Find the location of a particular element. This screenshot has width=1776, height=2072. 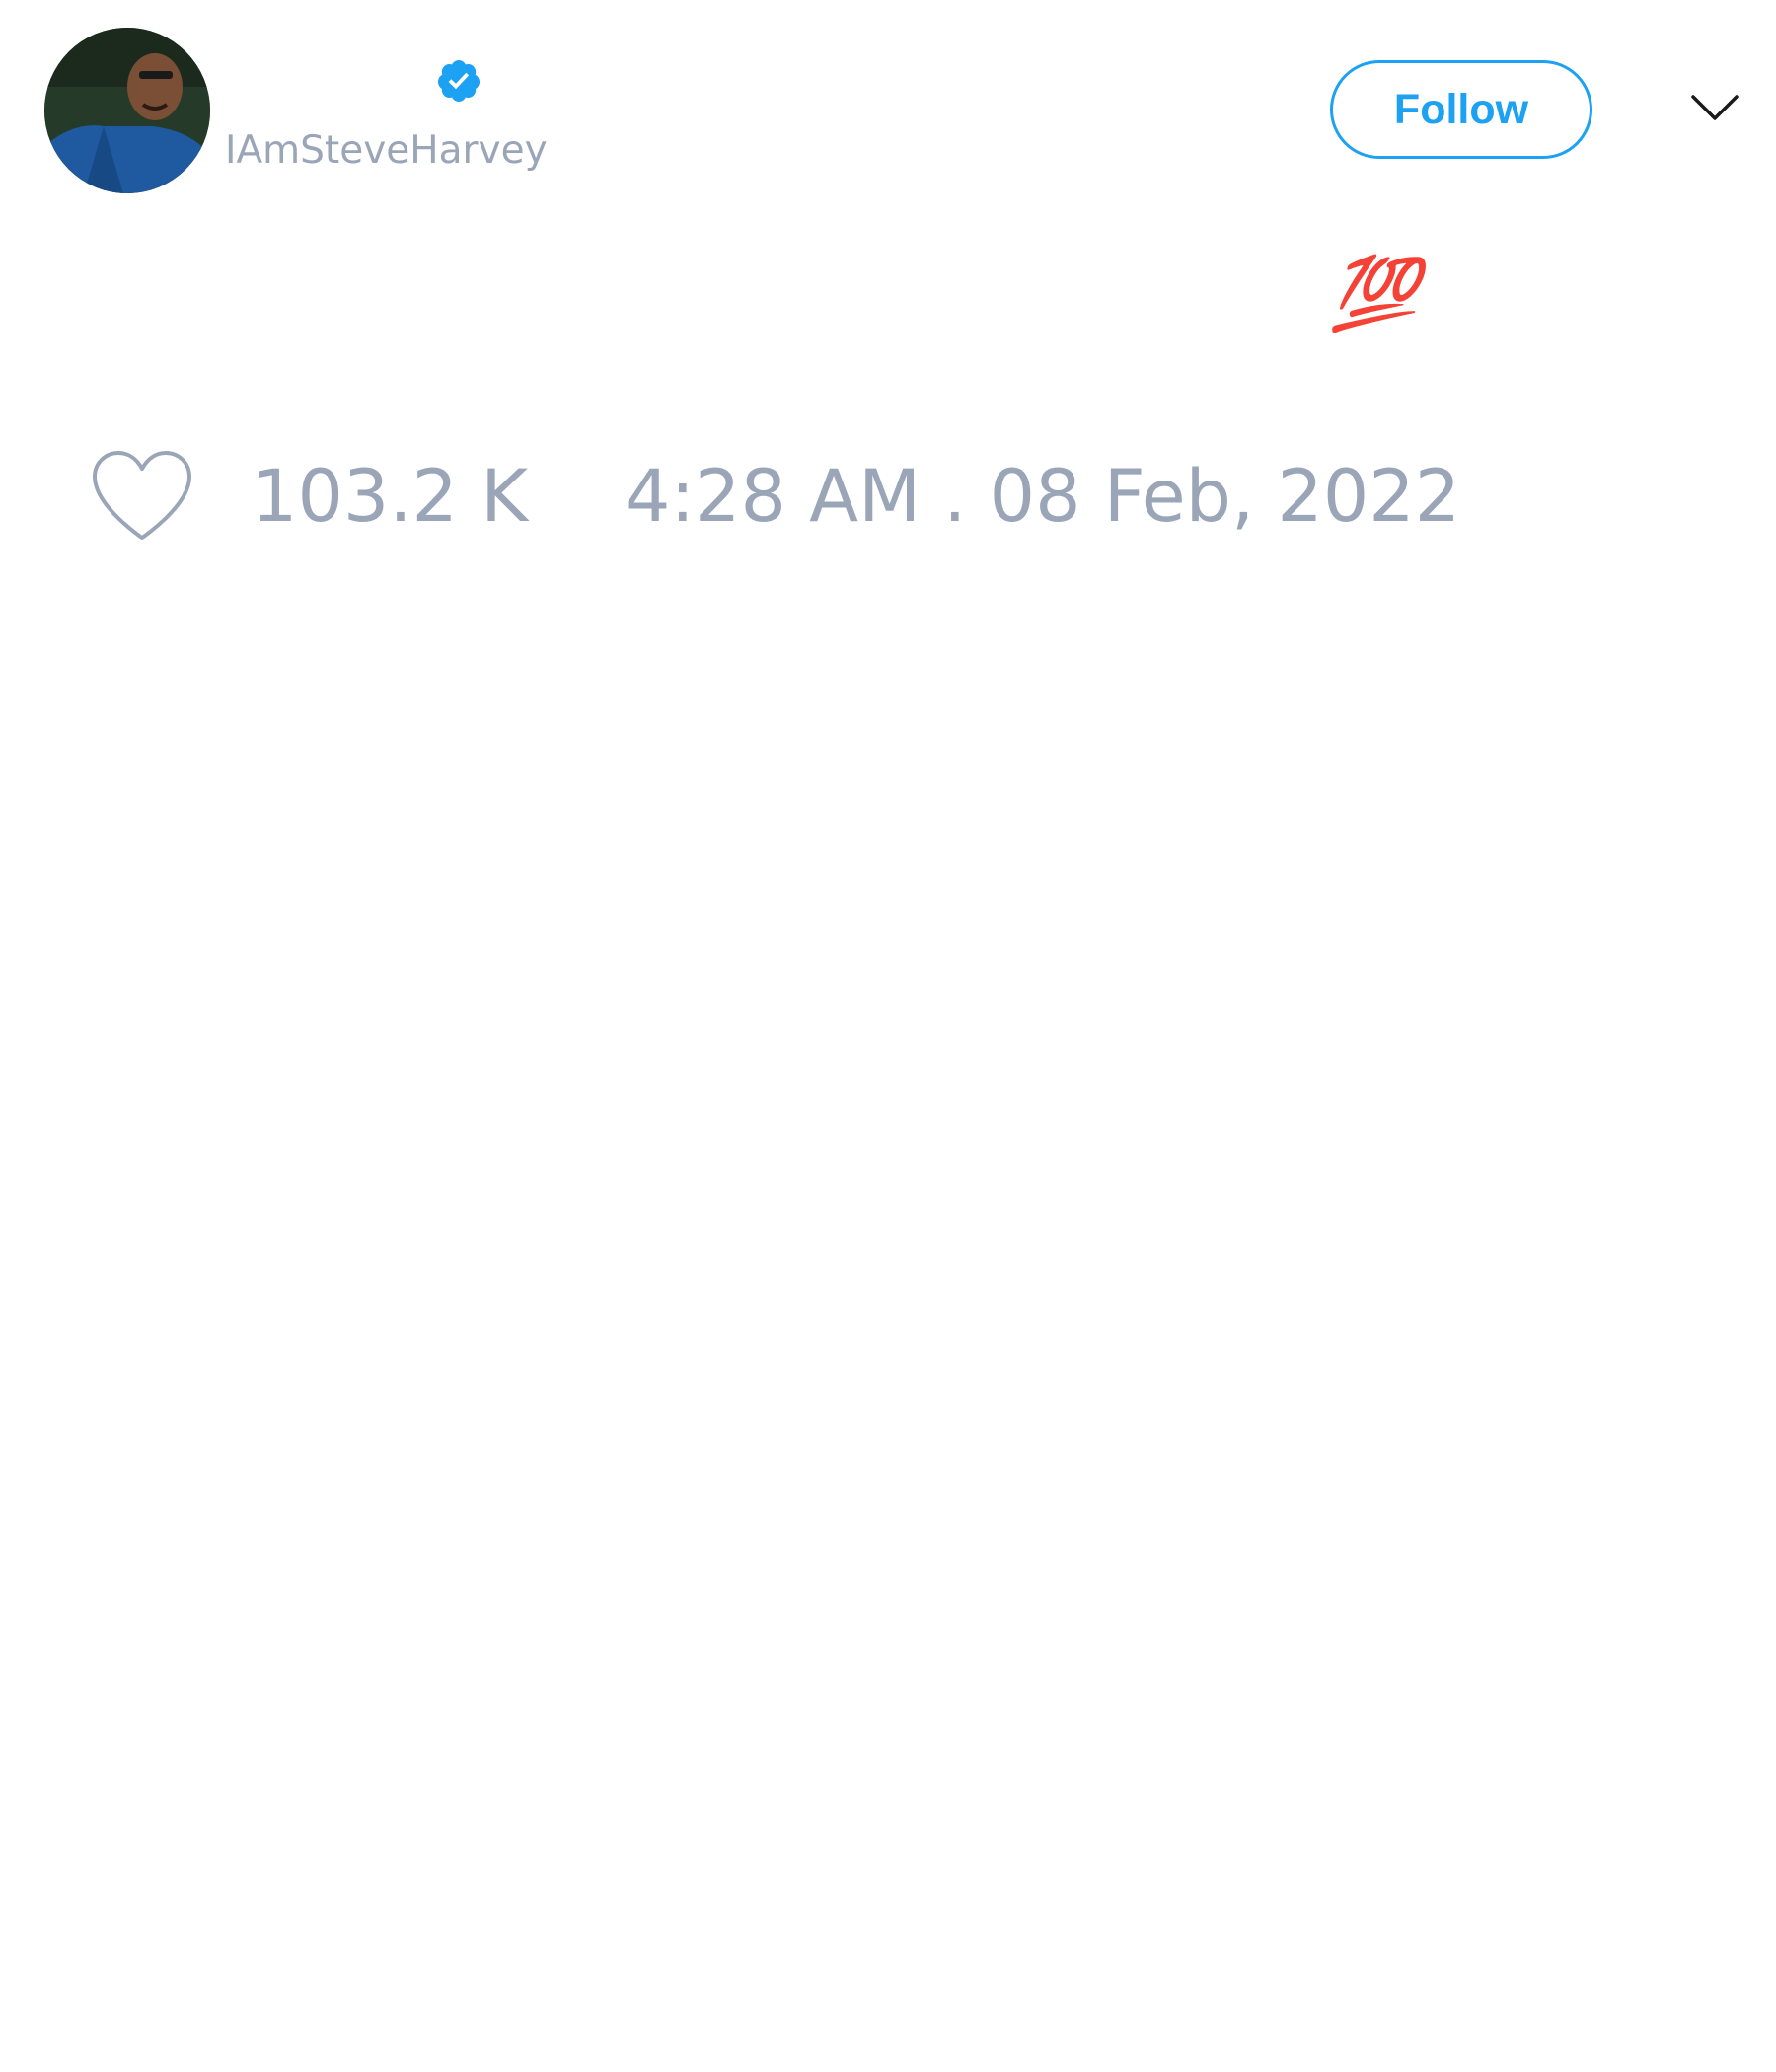

heart-icon is located at coordinates (142, 497).